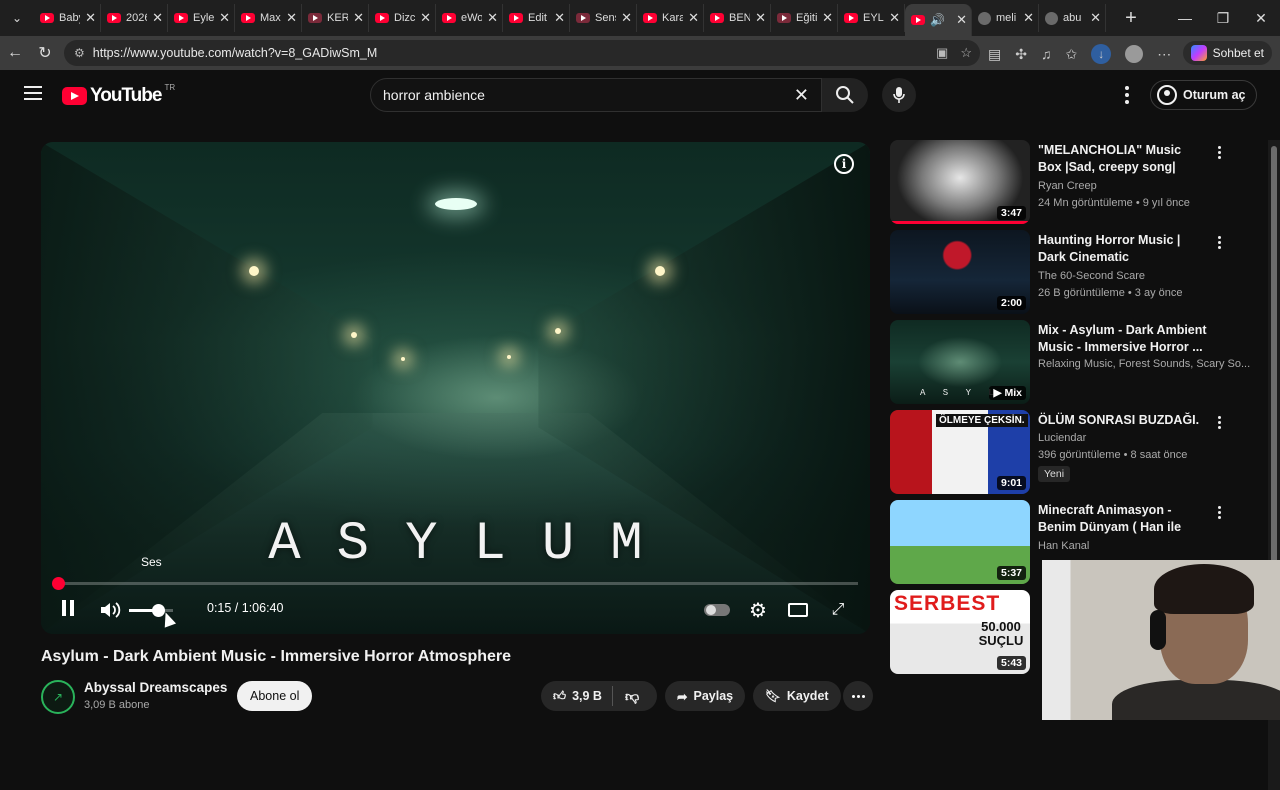 This screenshot has width=1280, height=790. Describe the element at coordinates (1261, 18) in the screenshot. I see `window-close-icon: ✕` at that location.